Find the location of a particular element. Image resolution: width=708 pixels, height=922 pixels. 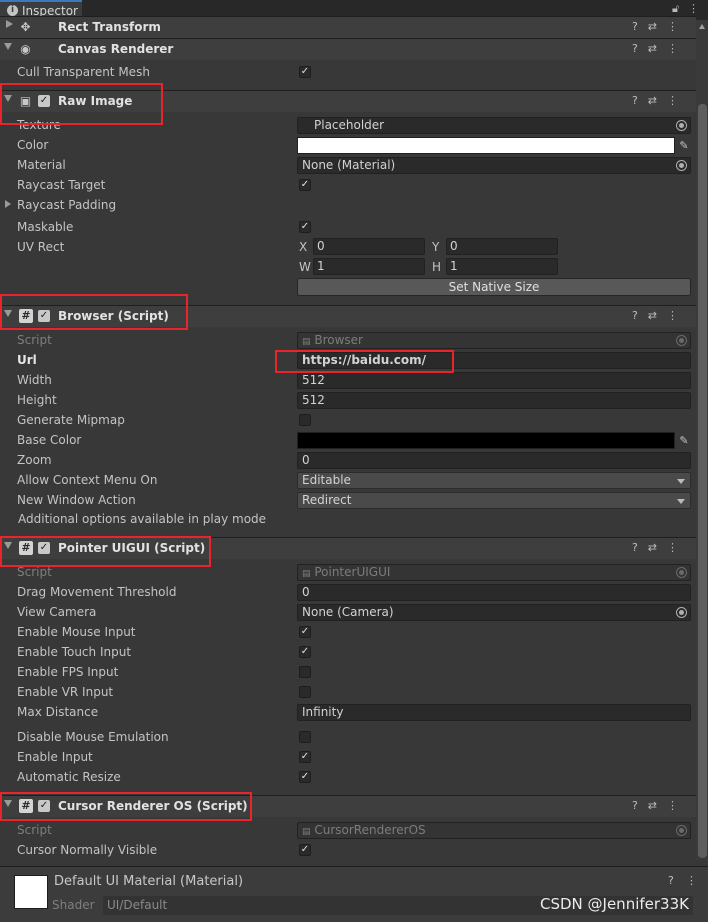

rect-transform-icon: ✥ is located at coordinates (25, 27).